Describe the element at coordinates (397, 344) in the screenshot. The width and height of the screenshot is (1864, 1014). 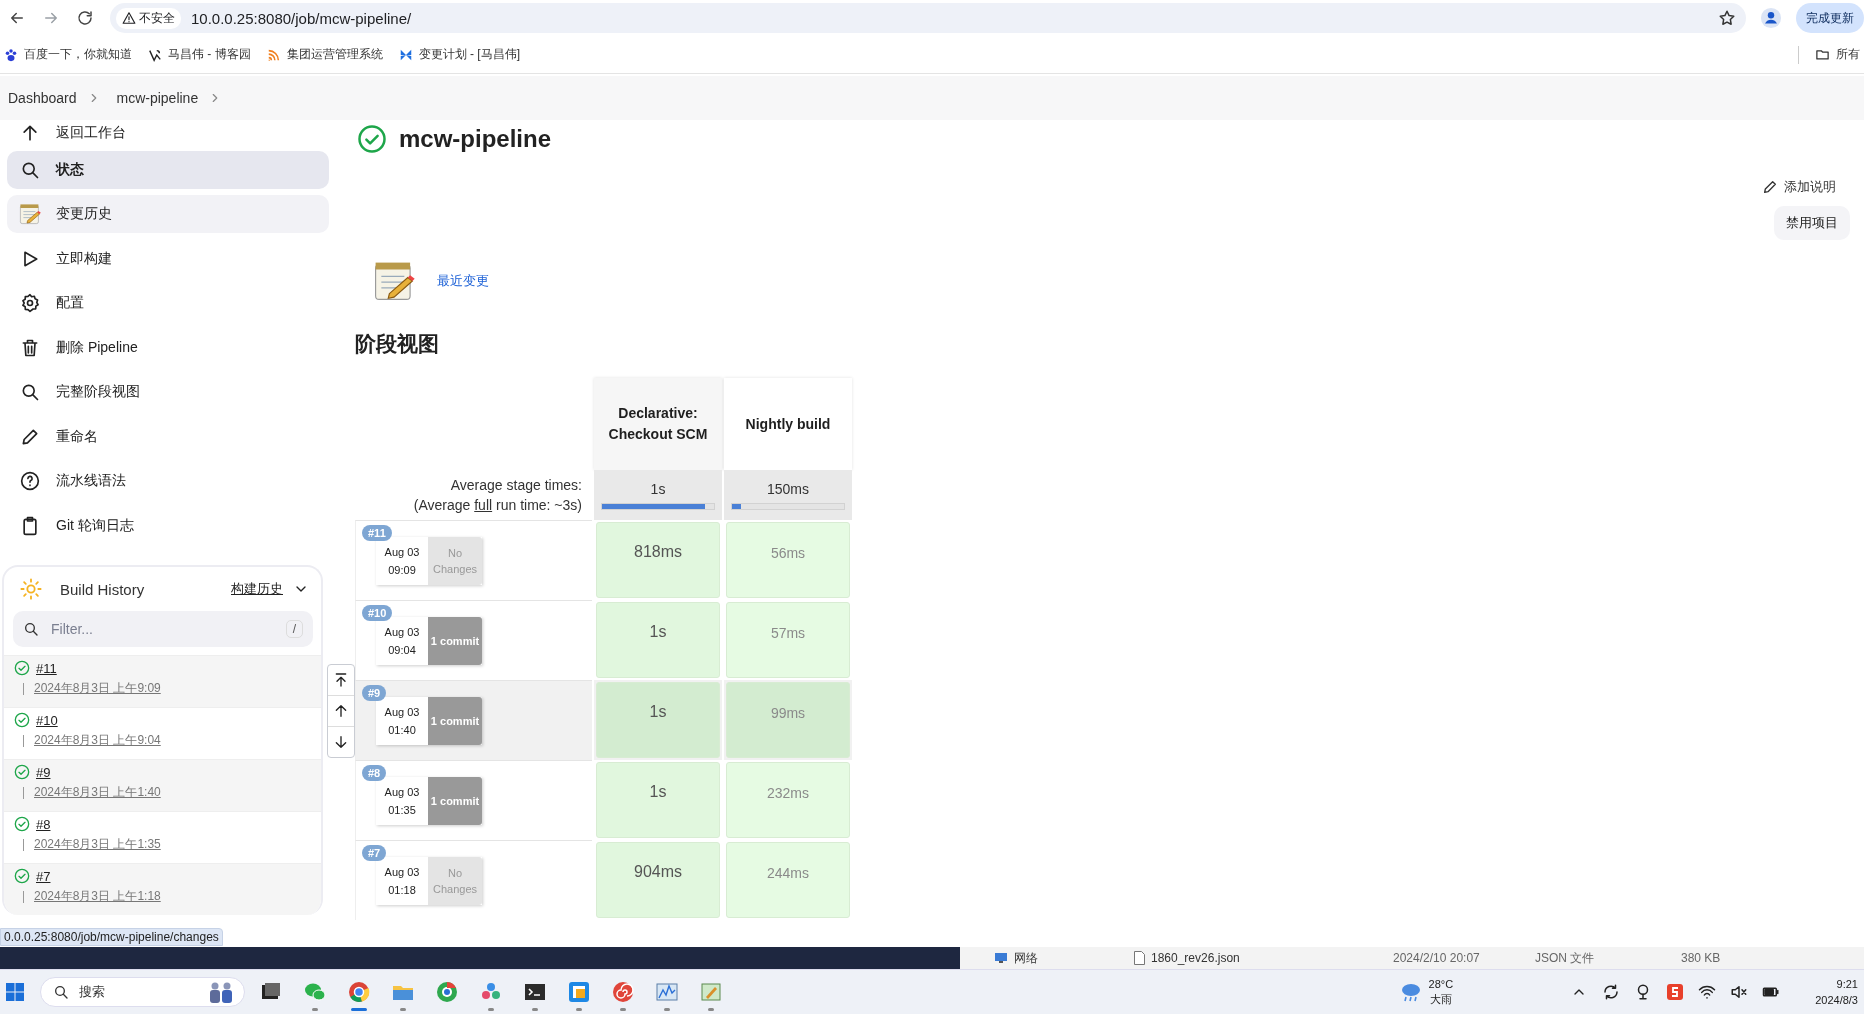
I see `section-heading: 阶段视图` at that location.